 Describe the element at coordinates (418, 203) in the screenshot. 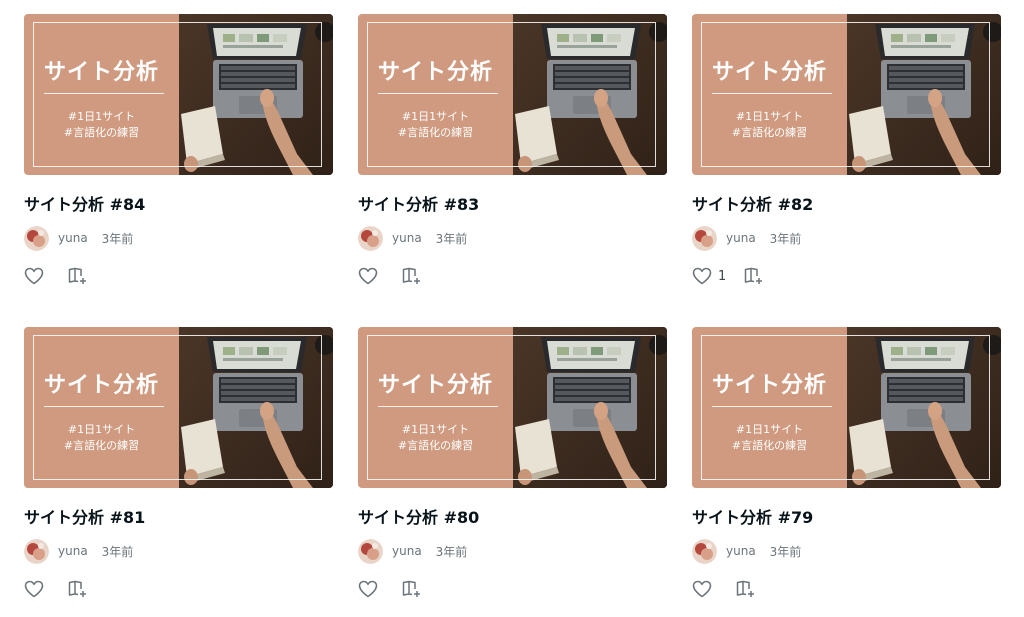

I see `note-title: サイト分析 #83` at that location.